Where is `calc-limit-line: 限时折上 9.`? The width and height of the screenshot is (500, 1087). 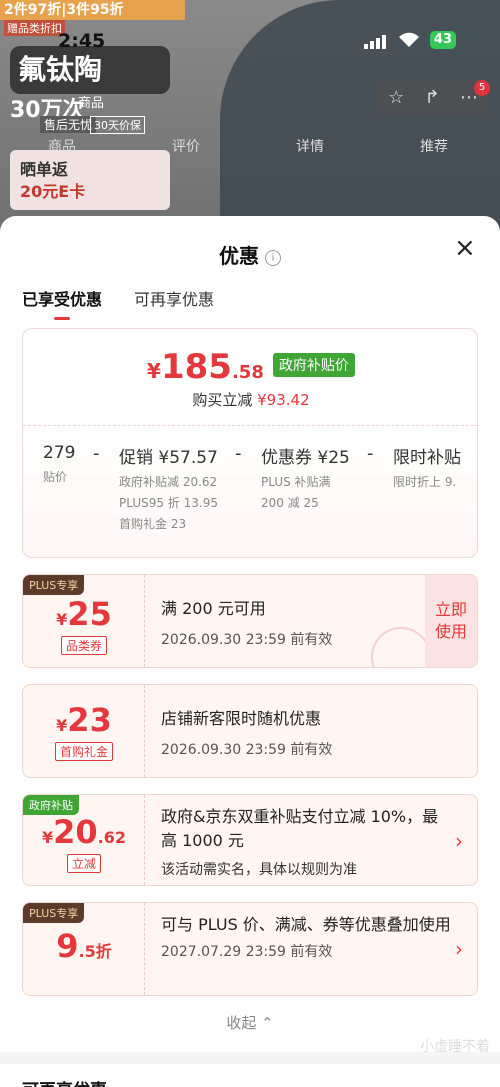 calc-limit-line: 限时折上 9. is located at coordinates (425, 482).